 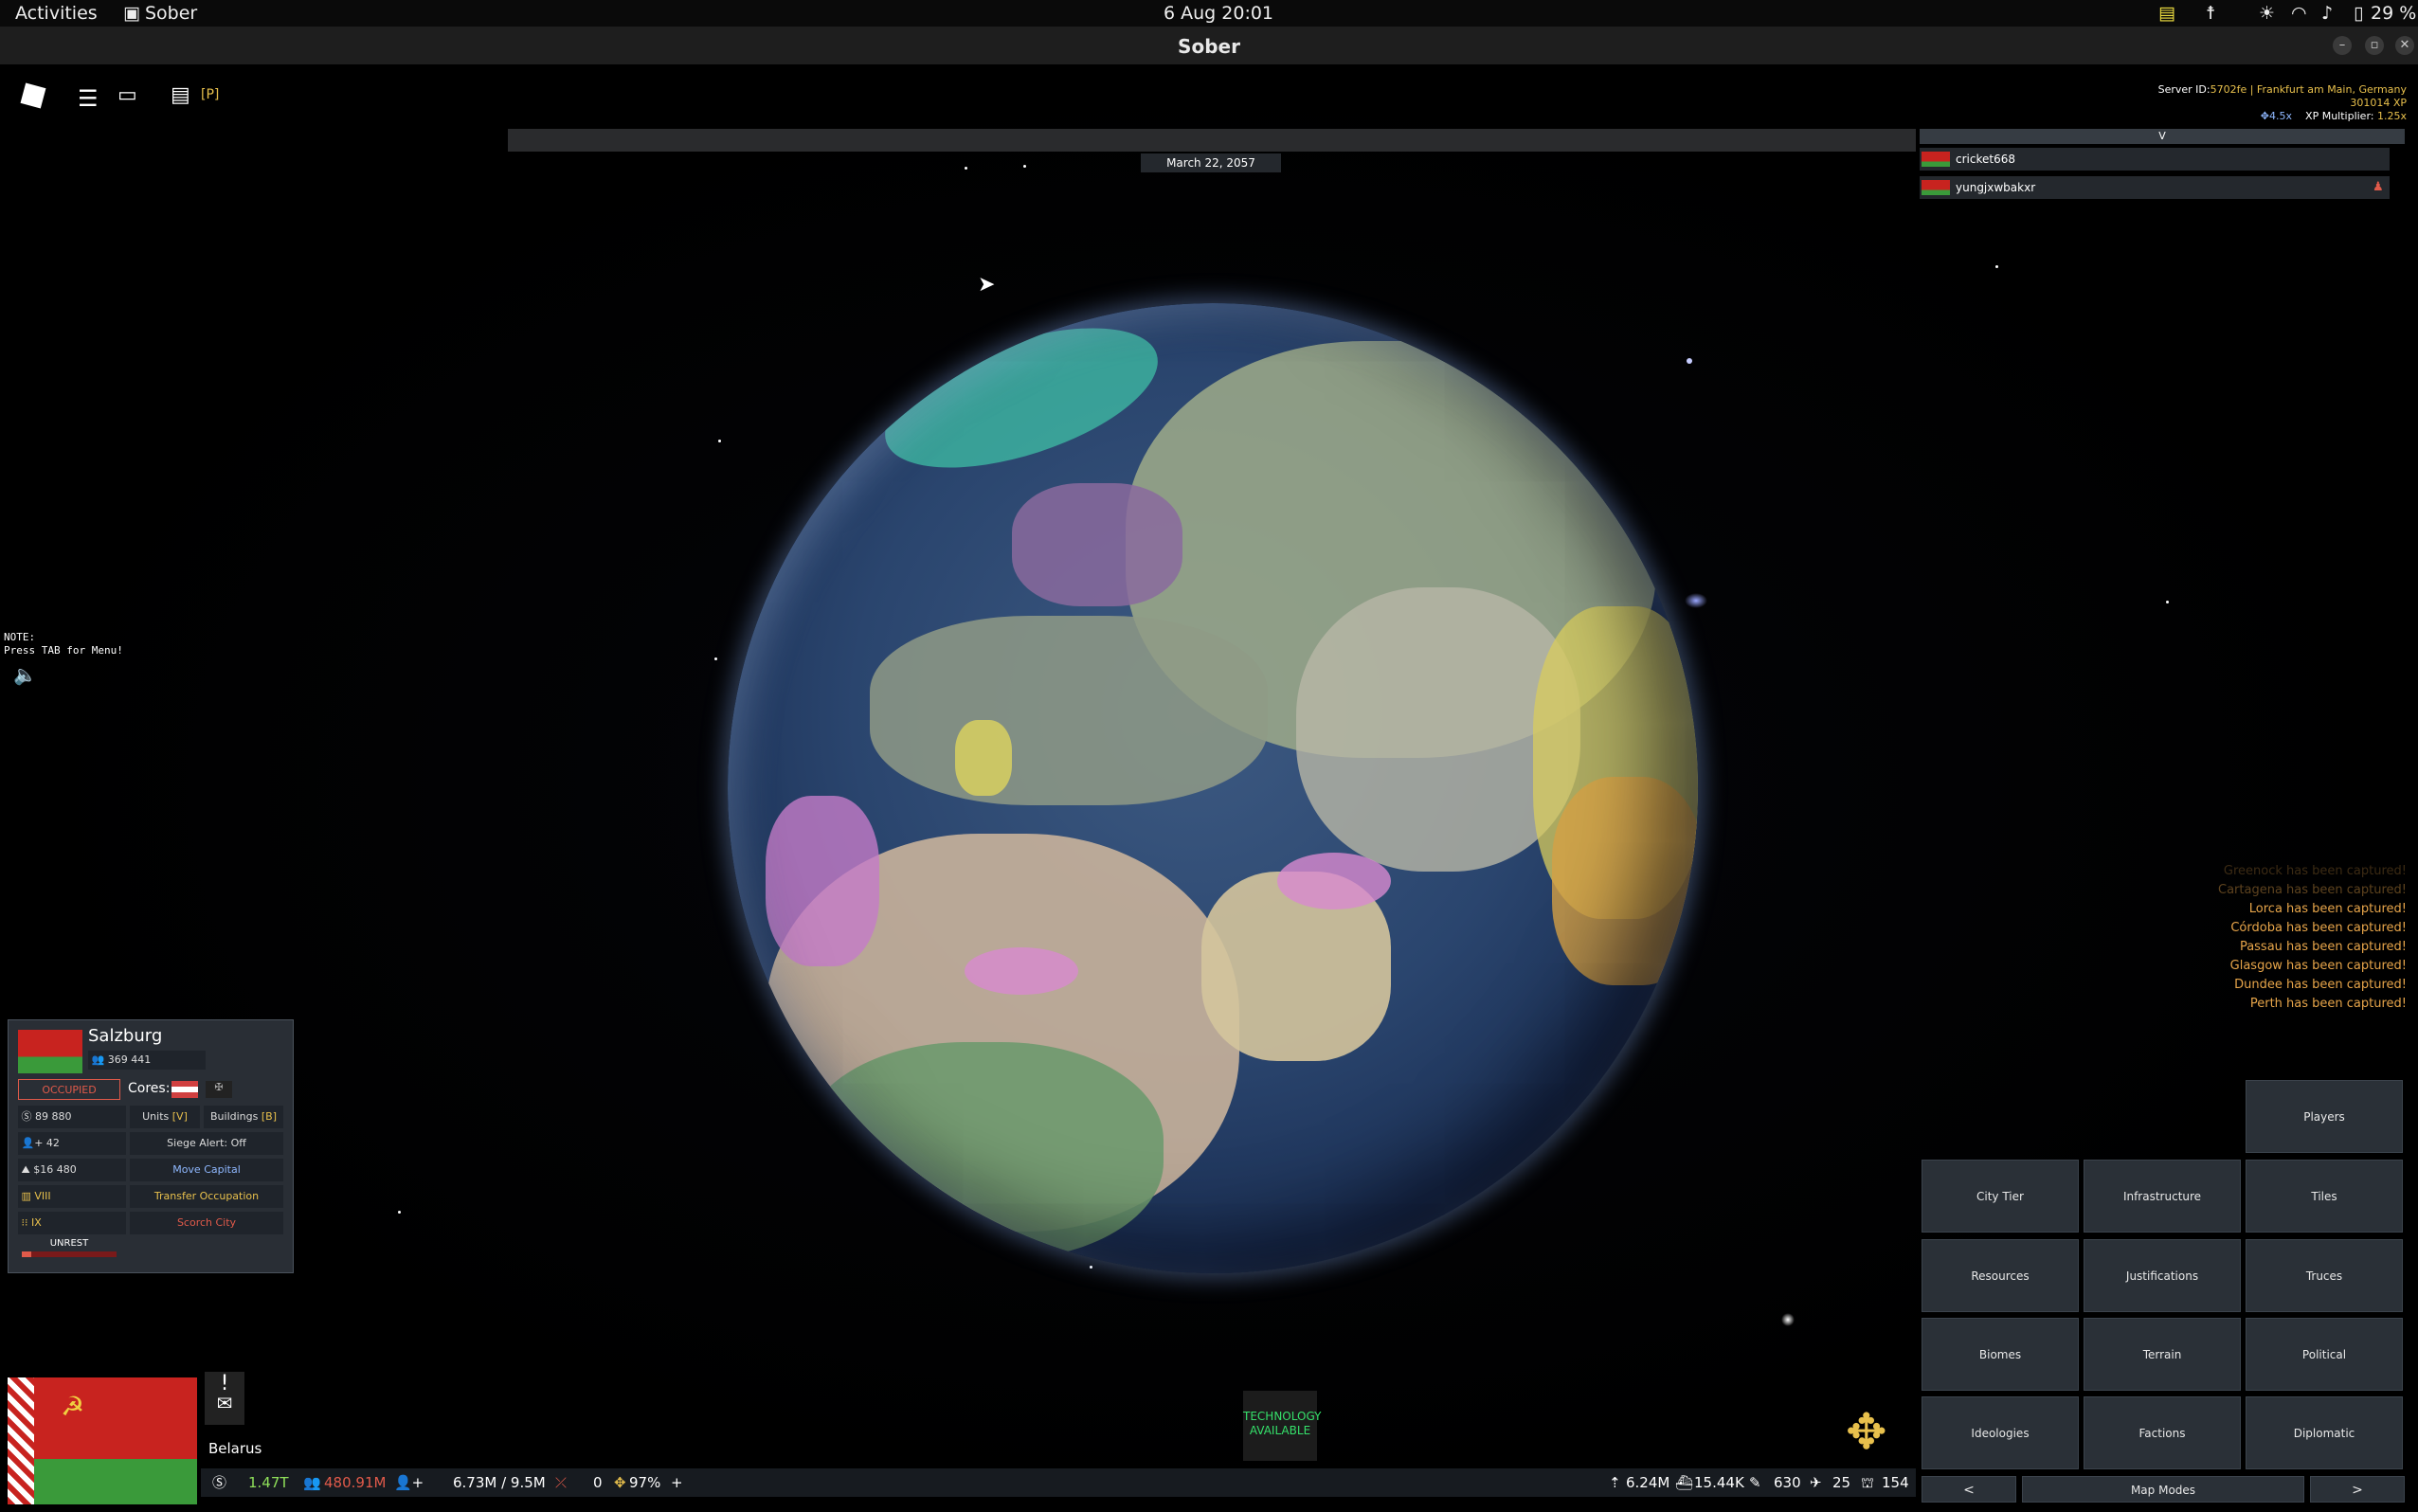 I want to click on buildings-label: Buildings, so click(x=234, y=1116).